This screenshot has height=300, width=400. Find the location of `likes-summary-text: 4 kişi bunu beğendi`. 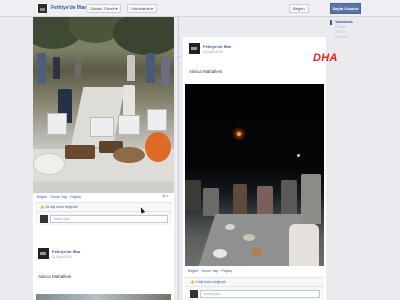

likes-summary-text: 4 kişi bunu beğendi is located at coordinates (210, 282).